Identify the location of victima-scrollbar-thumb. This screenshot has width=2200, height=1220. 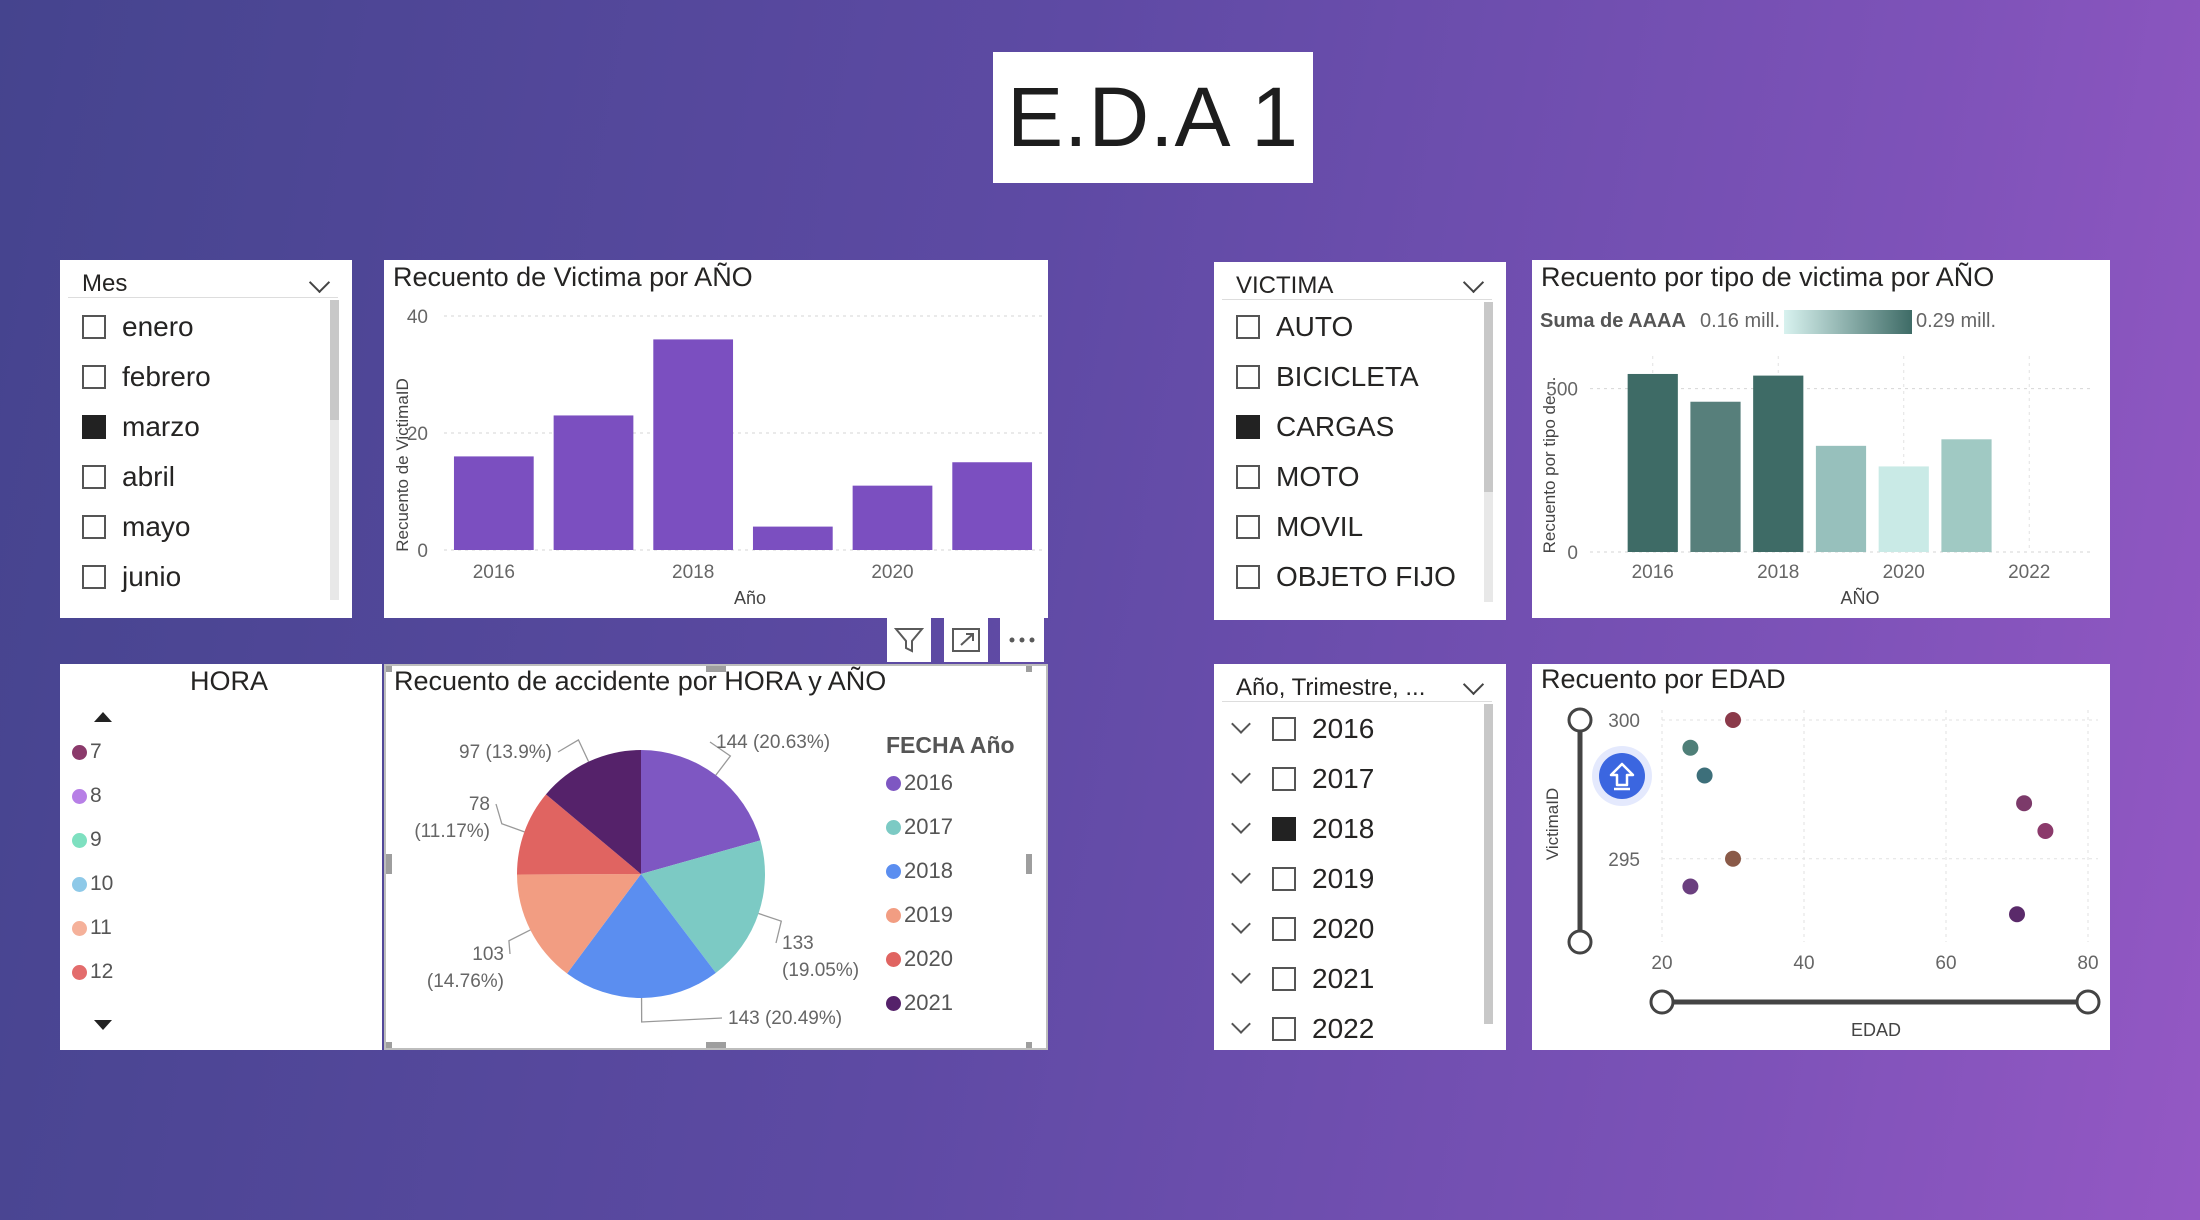
(1488, 397).